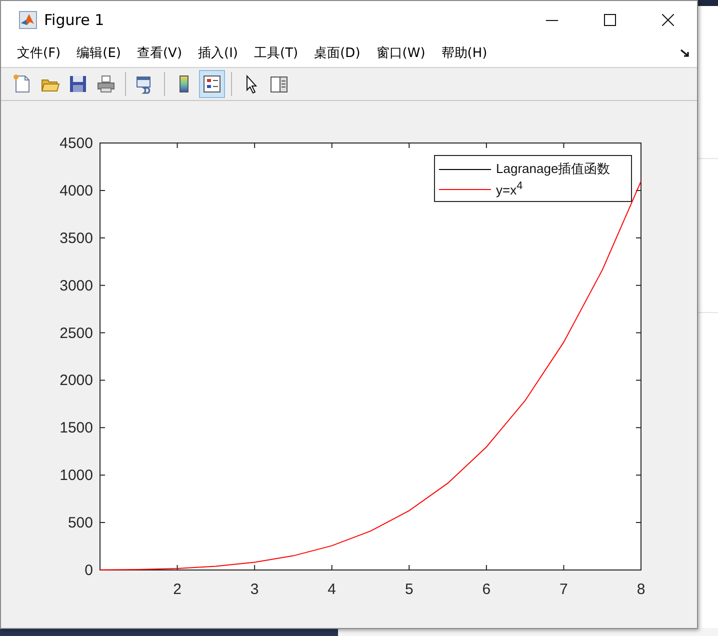  Describe the element at coordinates (88, 570) in the screenshot. I see `y-tick-label: 0` at that location.